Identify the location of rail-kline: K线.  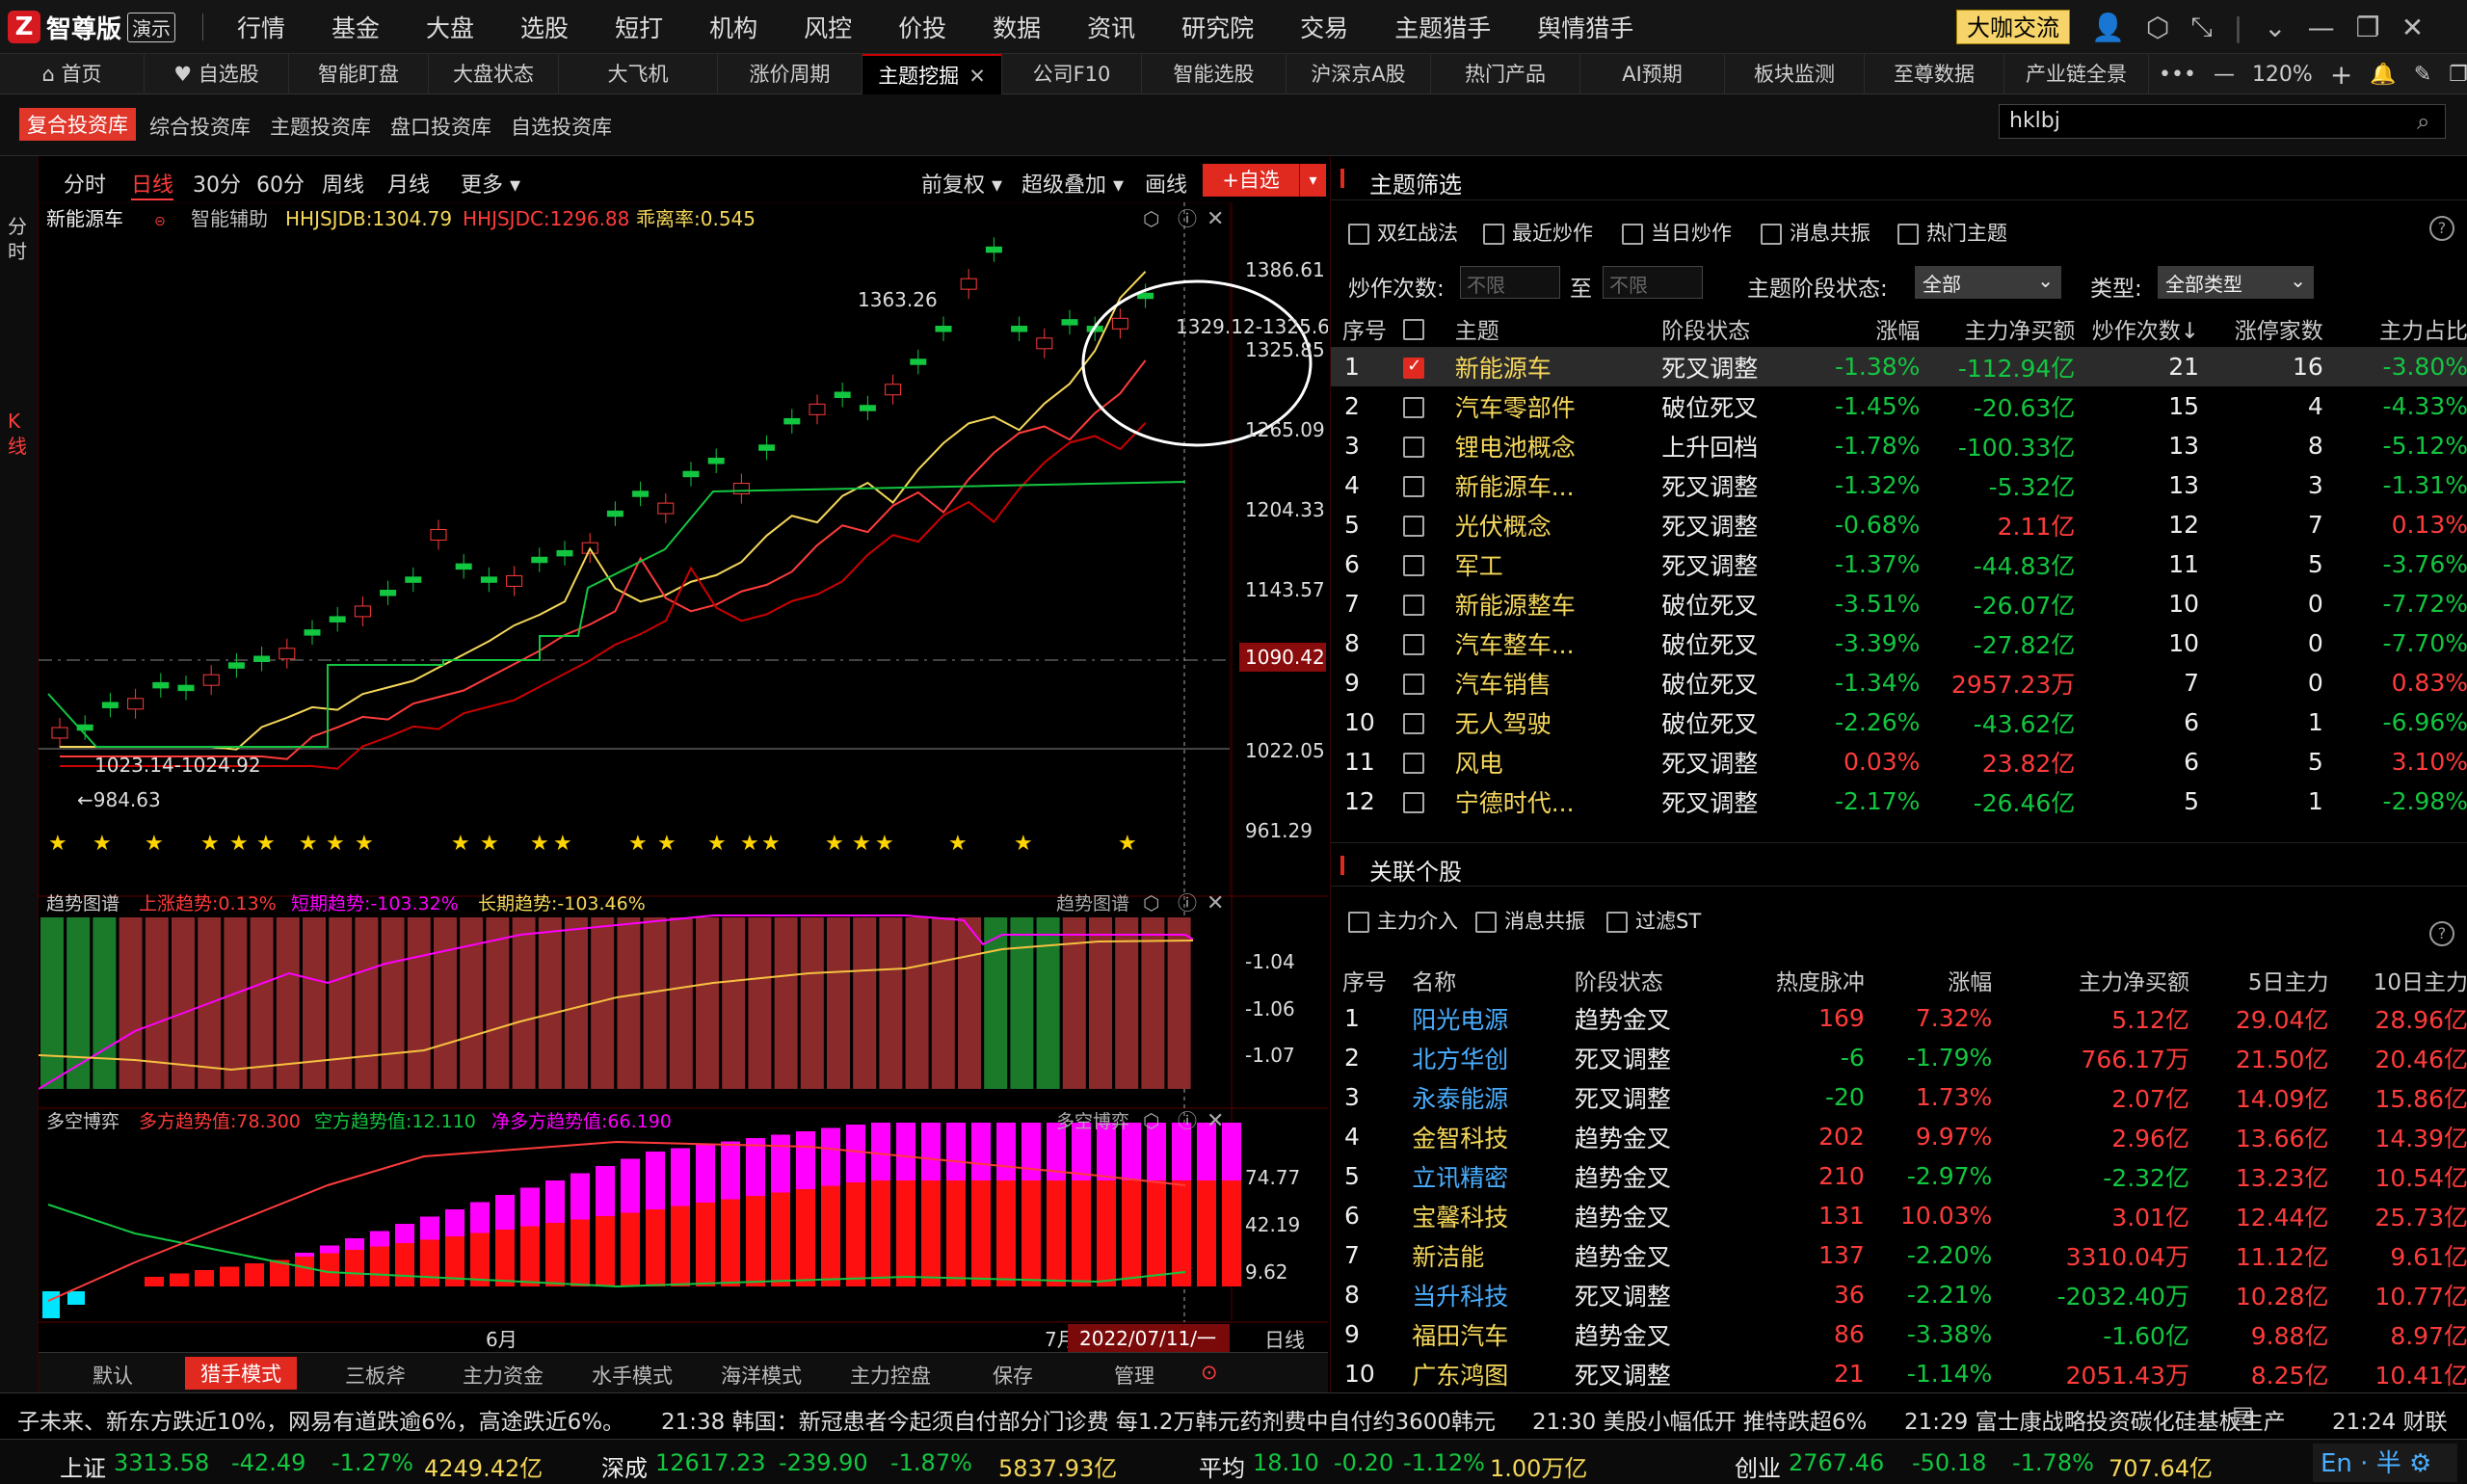
(19, 434).